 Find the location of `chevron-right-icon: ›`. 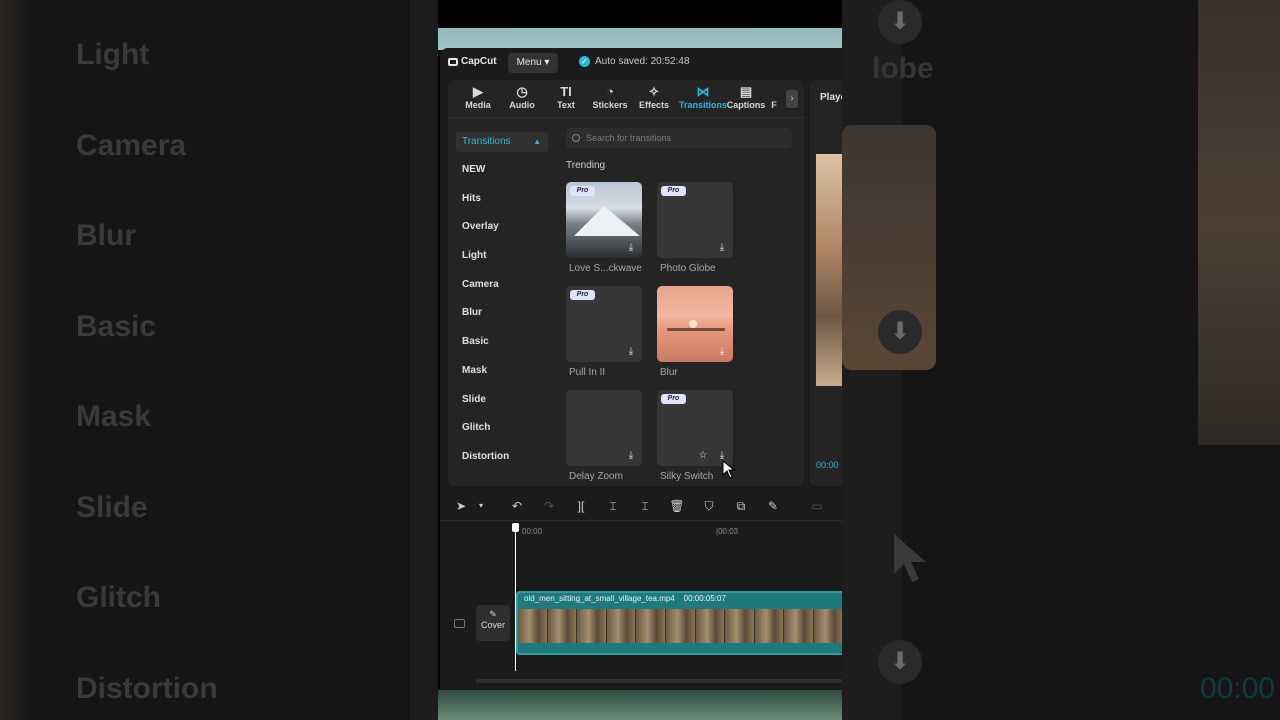

chevron-right-icon: › is located at coordinates (792, 99).